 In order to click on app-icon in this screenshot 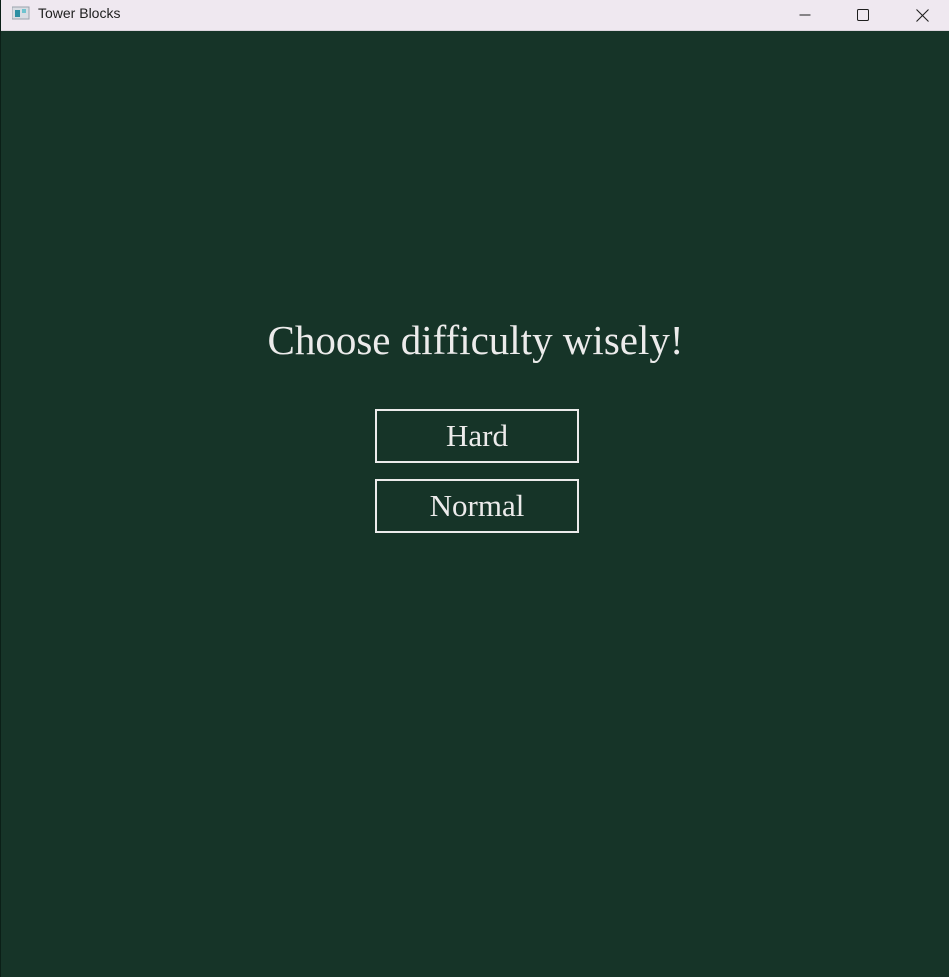, I will do `click(20, 13)`.